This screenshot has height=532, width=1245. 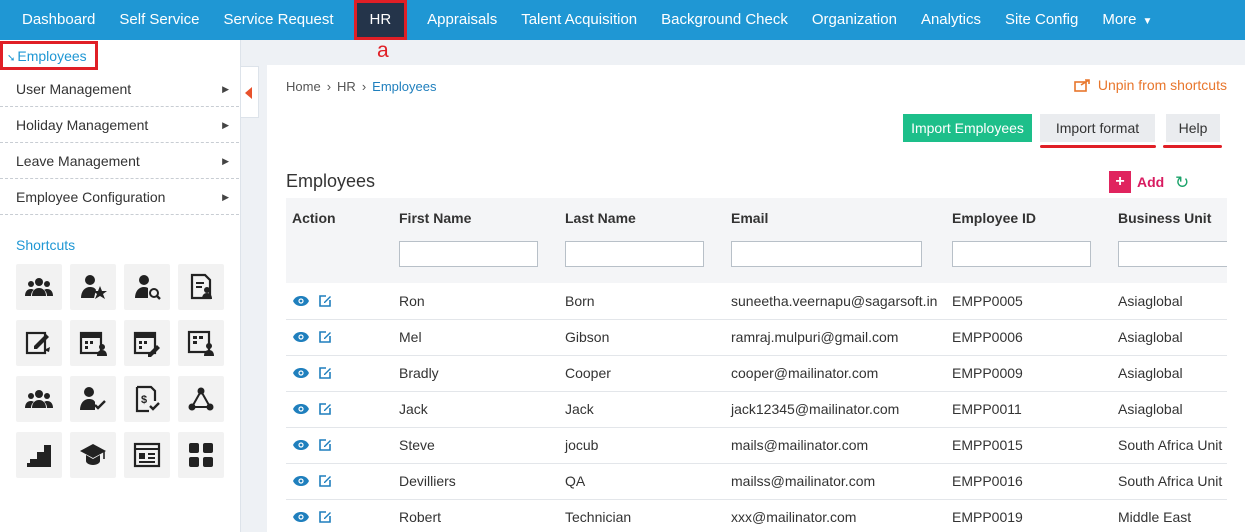 I want to click on shortcut-employees, so click(x=39, y=287).